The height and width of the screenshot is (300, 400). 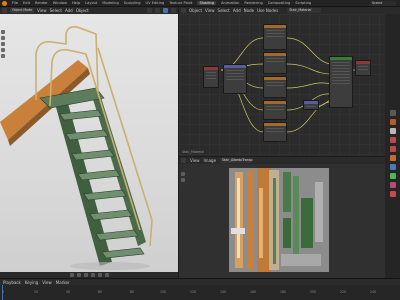 What do you see at coordinates (195, 10) in the screenshot?
I see `node-menu-object: Object` at bounding box center [195, 10].